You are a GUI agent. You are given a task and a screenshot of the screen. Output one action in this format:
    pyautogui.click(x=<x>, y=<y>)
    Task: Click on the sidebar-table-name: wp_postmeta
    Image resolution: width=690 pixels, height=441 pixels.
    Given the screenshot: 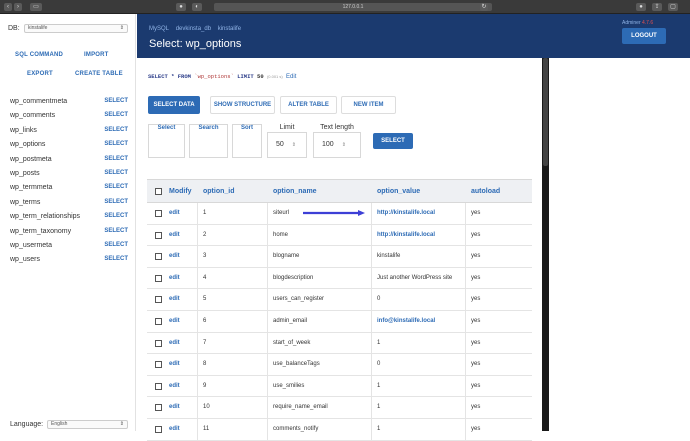 What is the action you would take?
    pyautogui.click(x=31, y=159)
    